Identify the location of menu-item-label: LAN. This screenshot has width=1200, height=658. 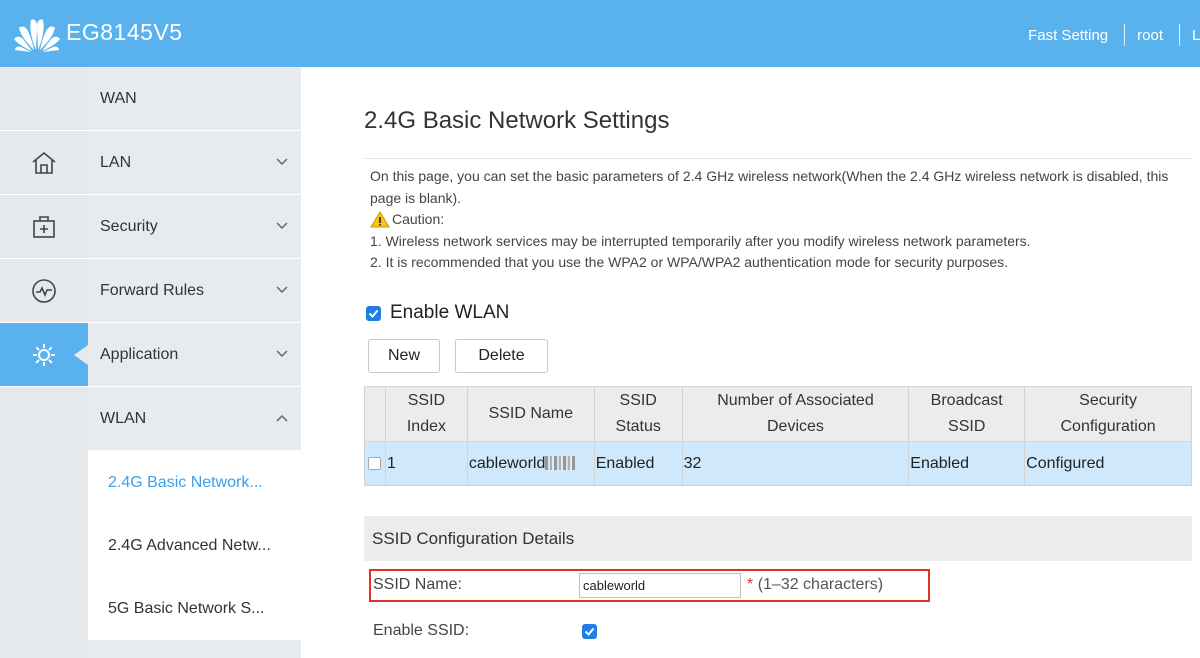
(116, 162).